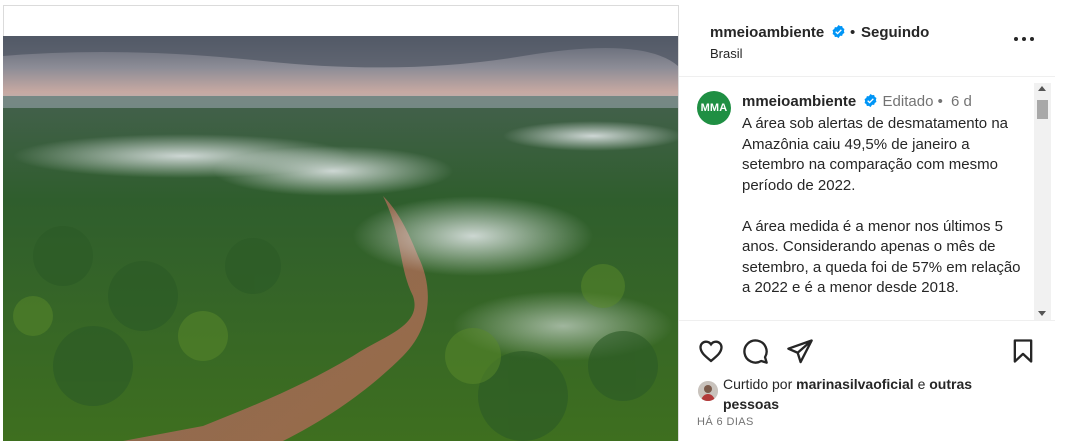 The width and height of the screenshot is (1066, 441). What do you see at coordinates (711, 351) in the screenshot?
I see `heart-icon` at bounding box center [711, 351].